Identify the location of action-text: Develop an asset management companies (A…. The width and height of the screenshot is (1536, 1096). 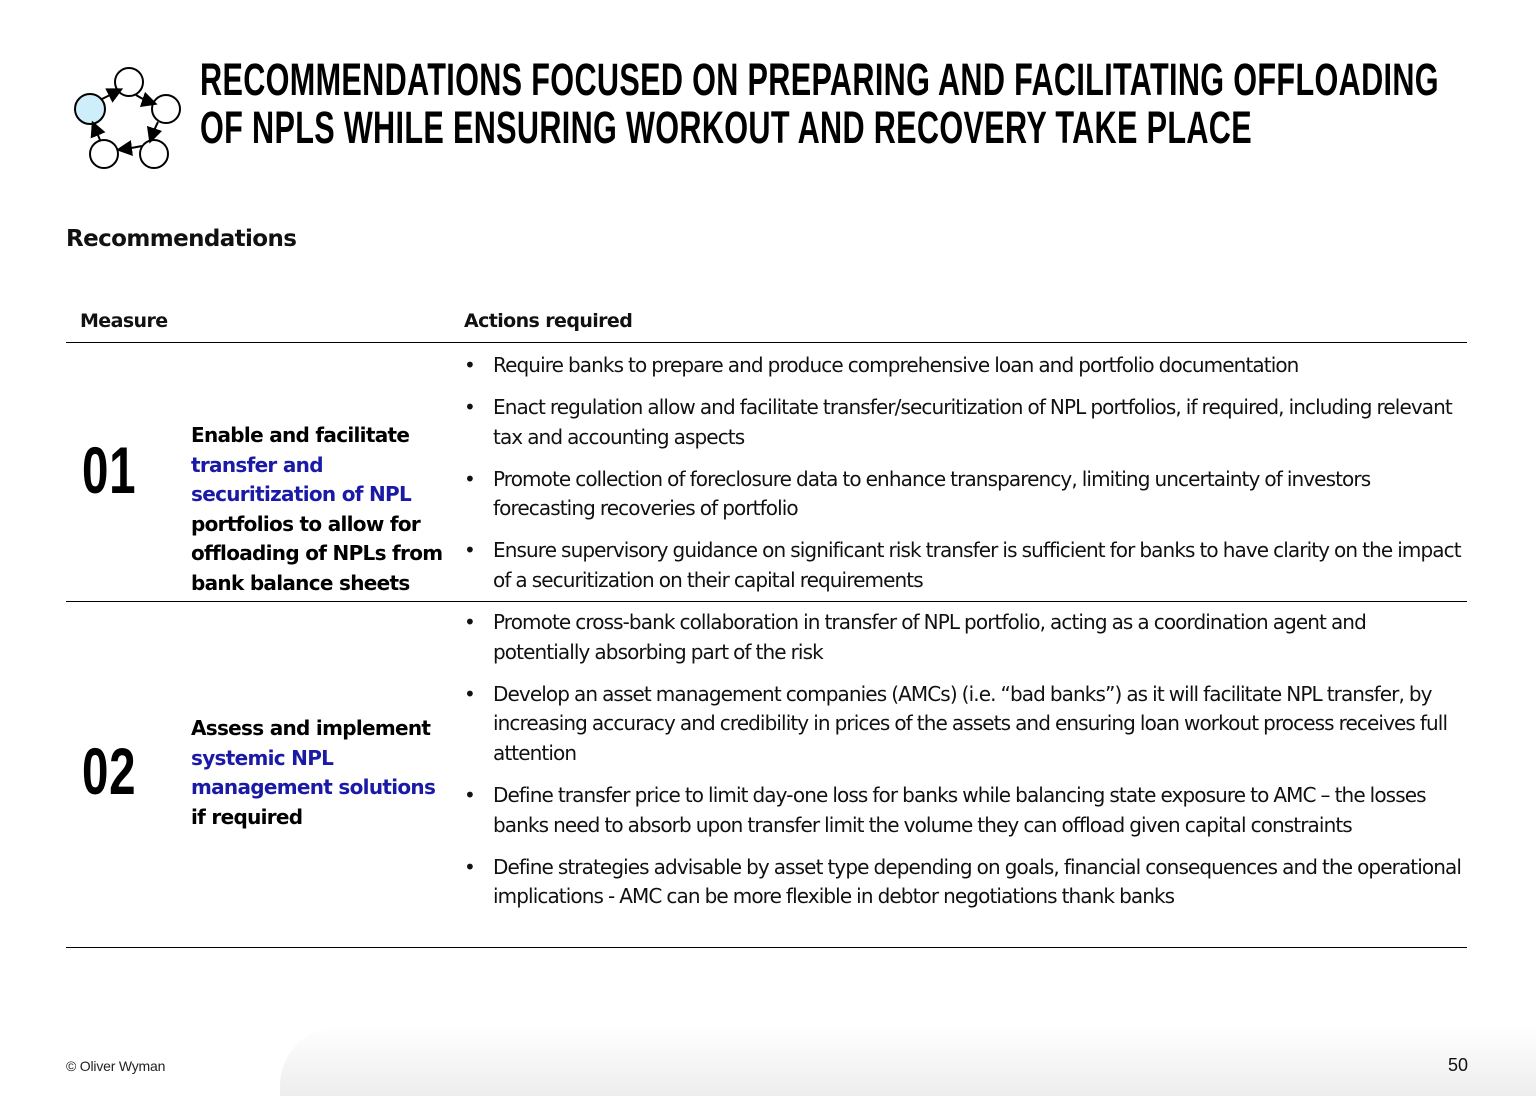
(970, 723).